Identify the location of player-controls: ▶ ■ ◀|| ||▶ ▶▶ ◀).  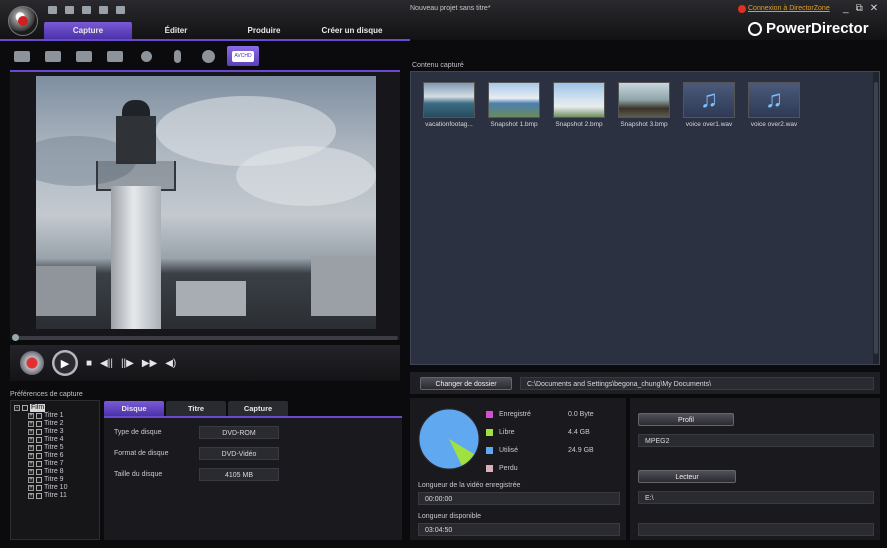
(205, 363).